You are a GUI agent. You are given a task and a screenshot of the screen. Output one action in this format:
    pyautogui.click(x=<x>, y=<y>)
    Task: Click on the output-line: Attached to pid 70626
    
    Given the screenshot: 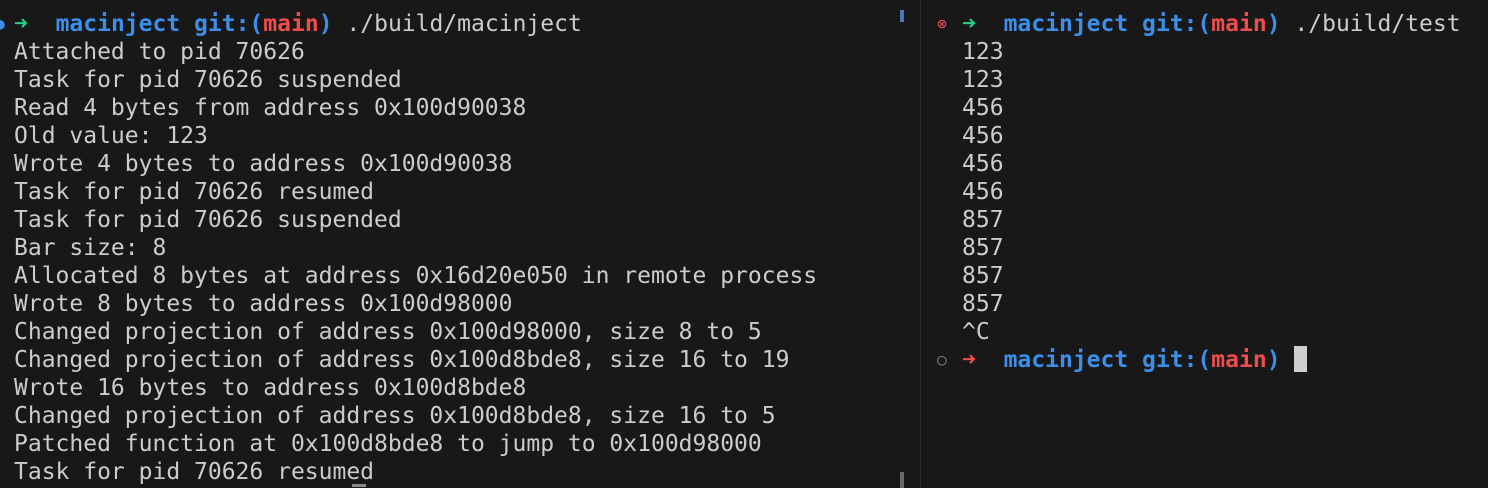 What is the action you would take?
    pyautogui.click(x=159, y=52)
    